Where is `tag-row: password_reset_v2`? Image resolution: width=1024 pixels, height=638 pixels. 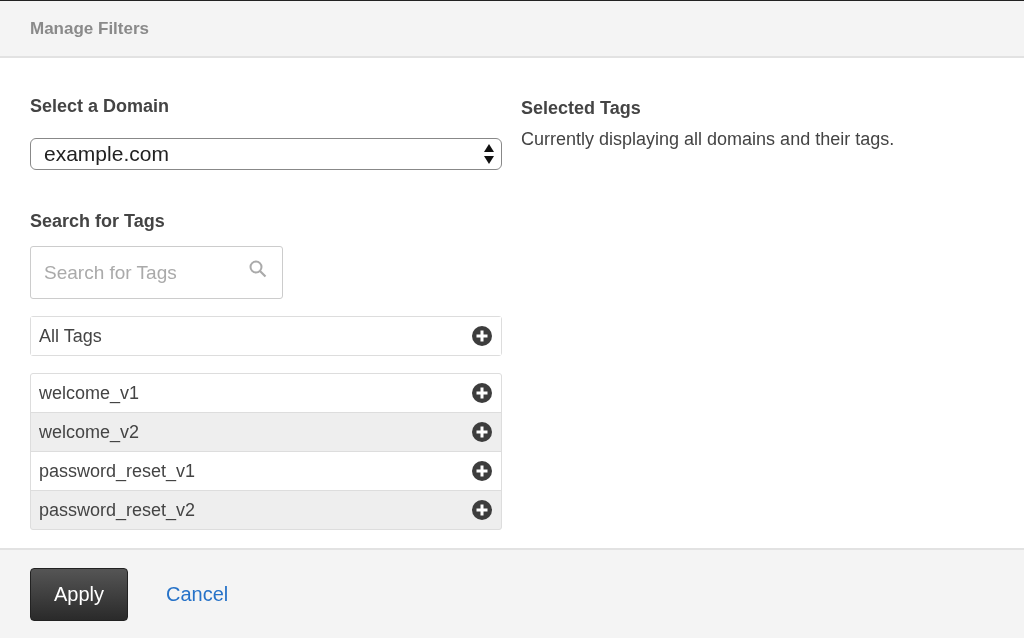
tag-row: password_reset_v2 is located at coordinates (266, 510).